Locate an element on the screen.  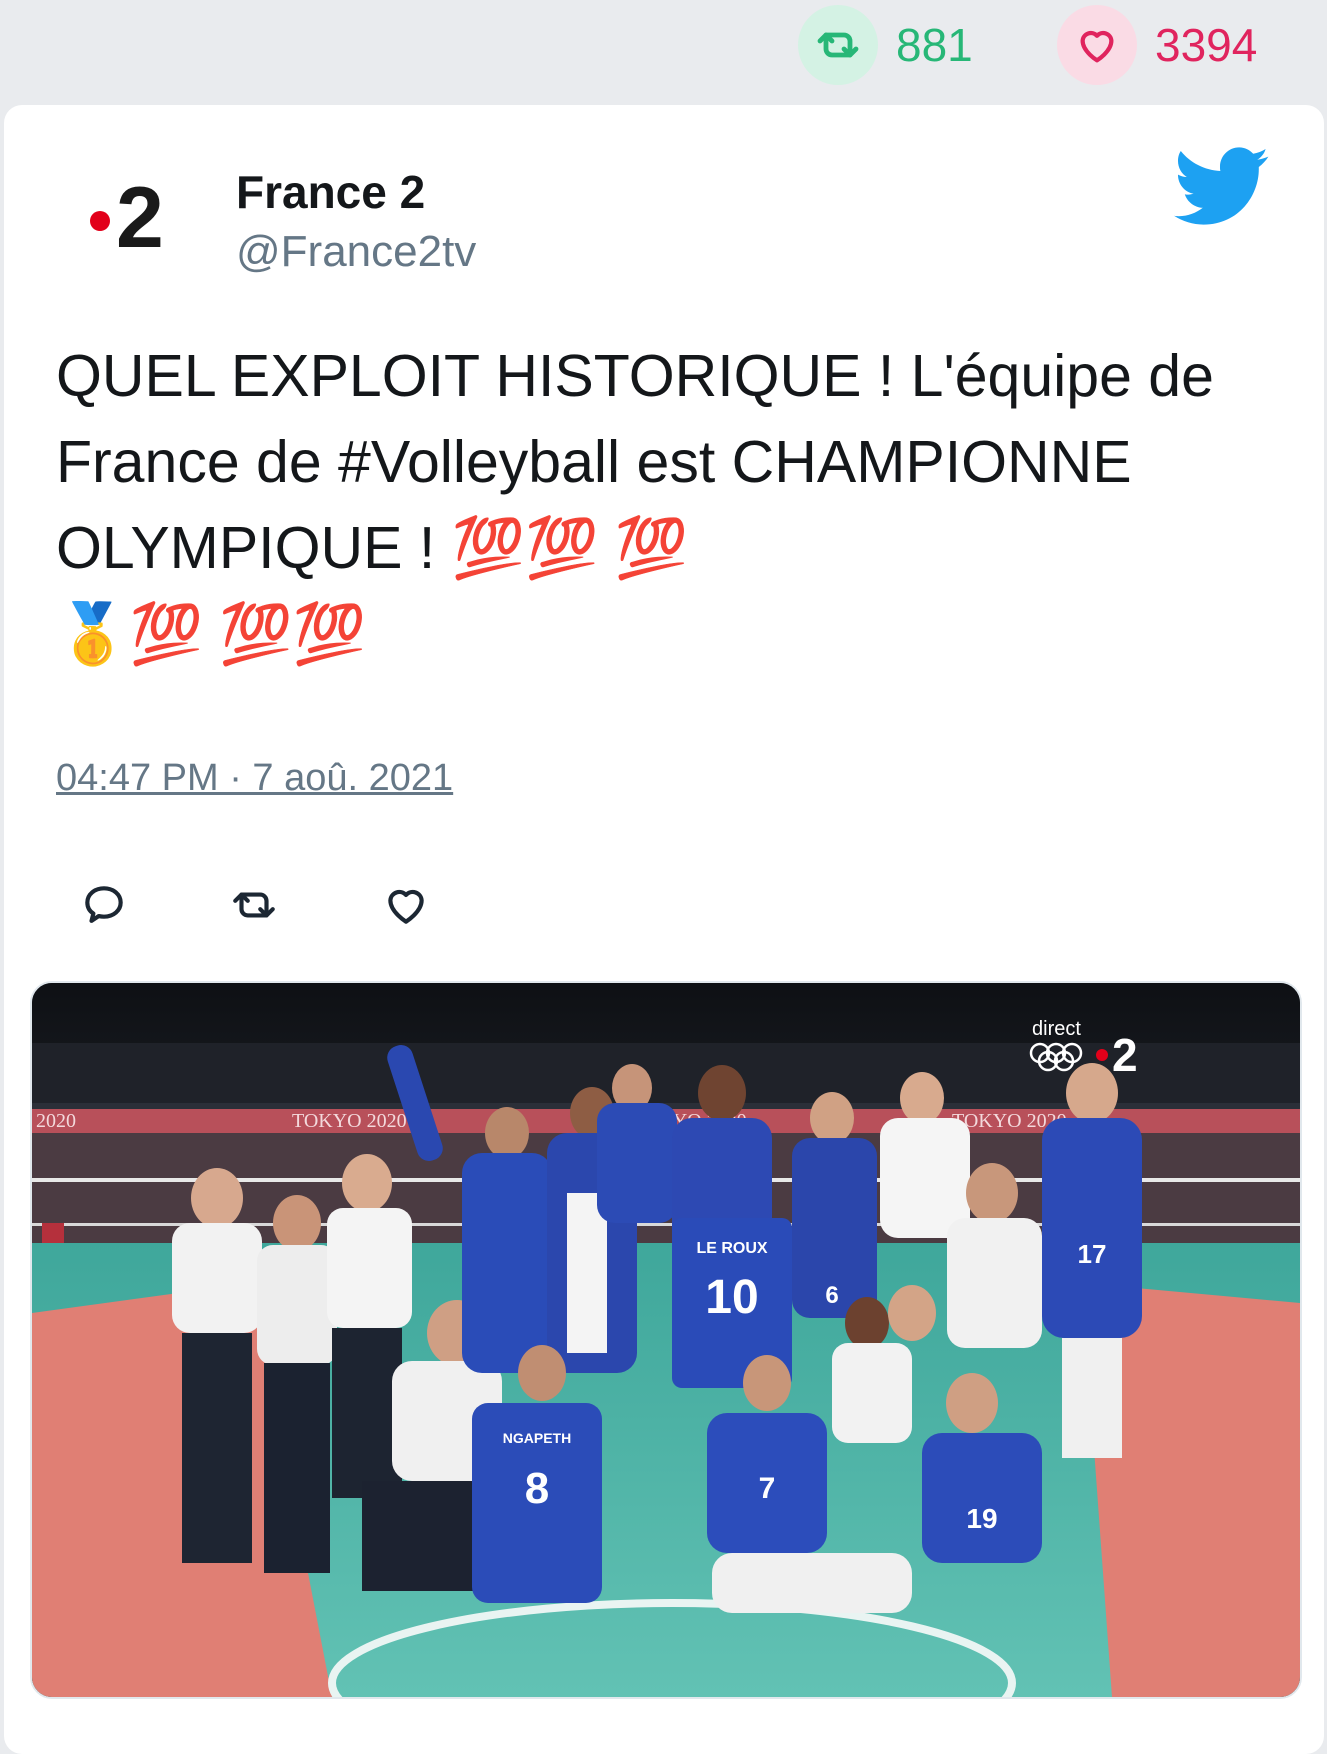
channel-number: 2 is located at coordinates (1125, 1055).